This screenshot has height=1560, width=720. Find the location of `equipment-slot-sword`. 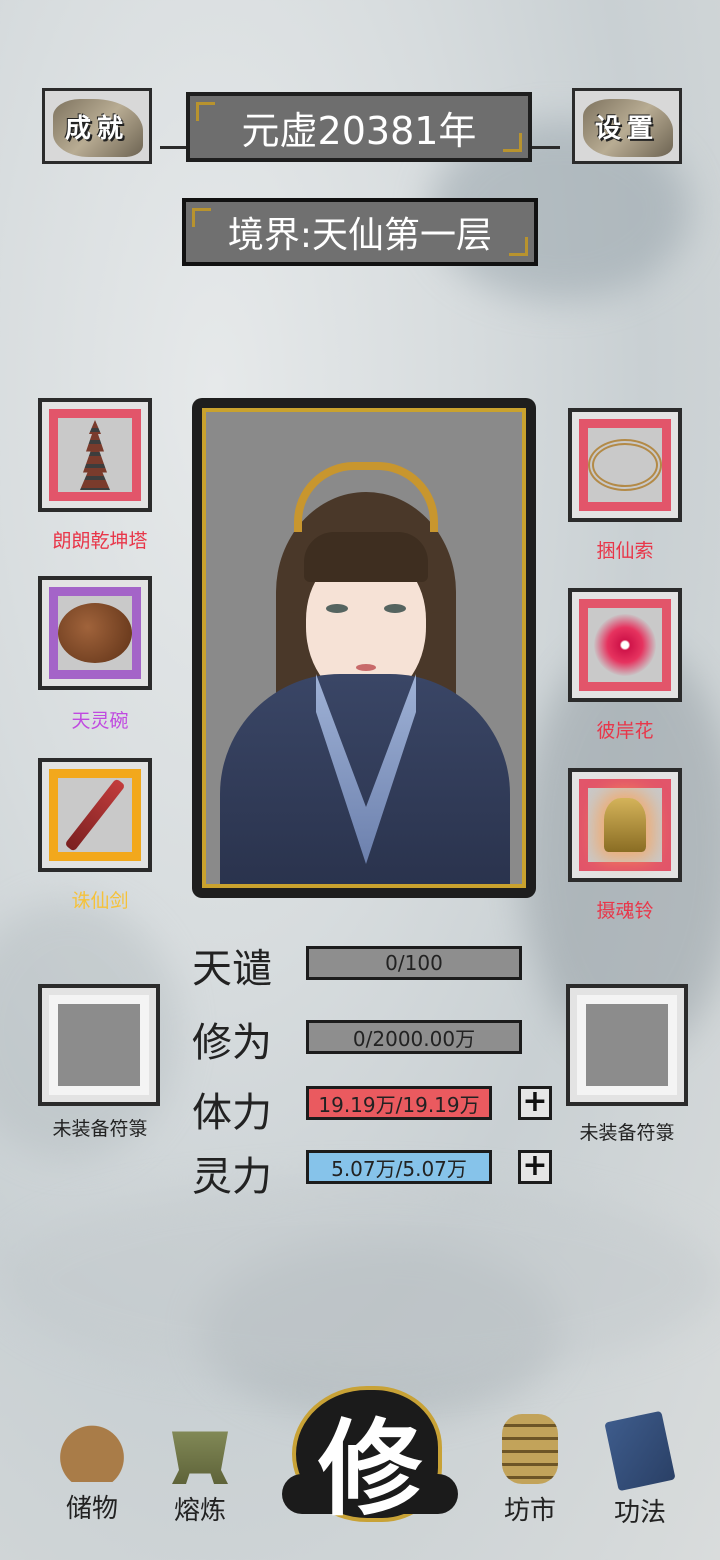

equipment-slot-sword is located at coordinates (95, 815).